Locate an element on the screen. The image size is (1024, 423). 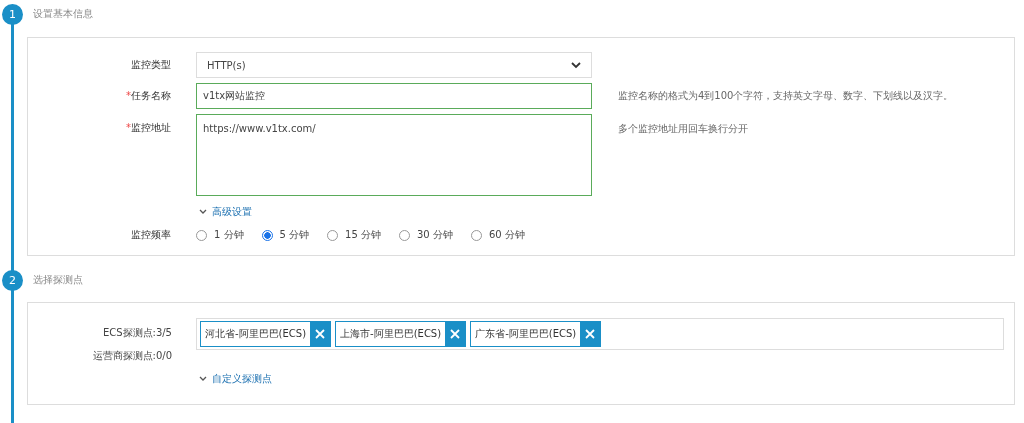
hint-text: 多个监控地址用回车换行分开 is located at coordinates (683, 129).